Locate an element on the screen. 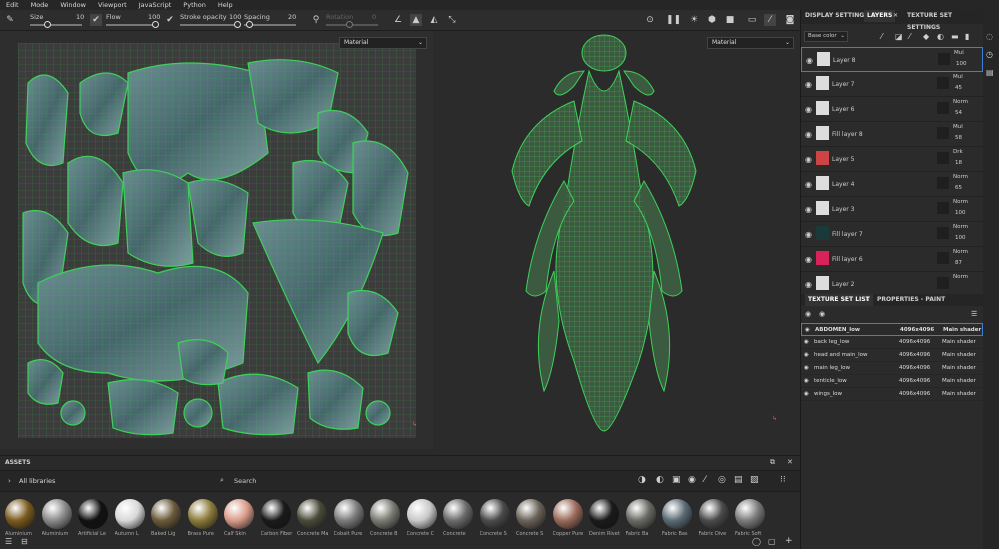 The width and height of the screenshot is (999, 549). layer-opacity: 87 is located at coordinates (958, 263).